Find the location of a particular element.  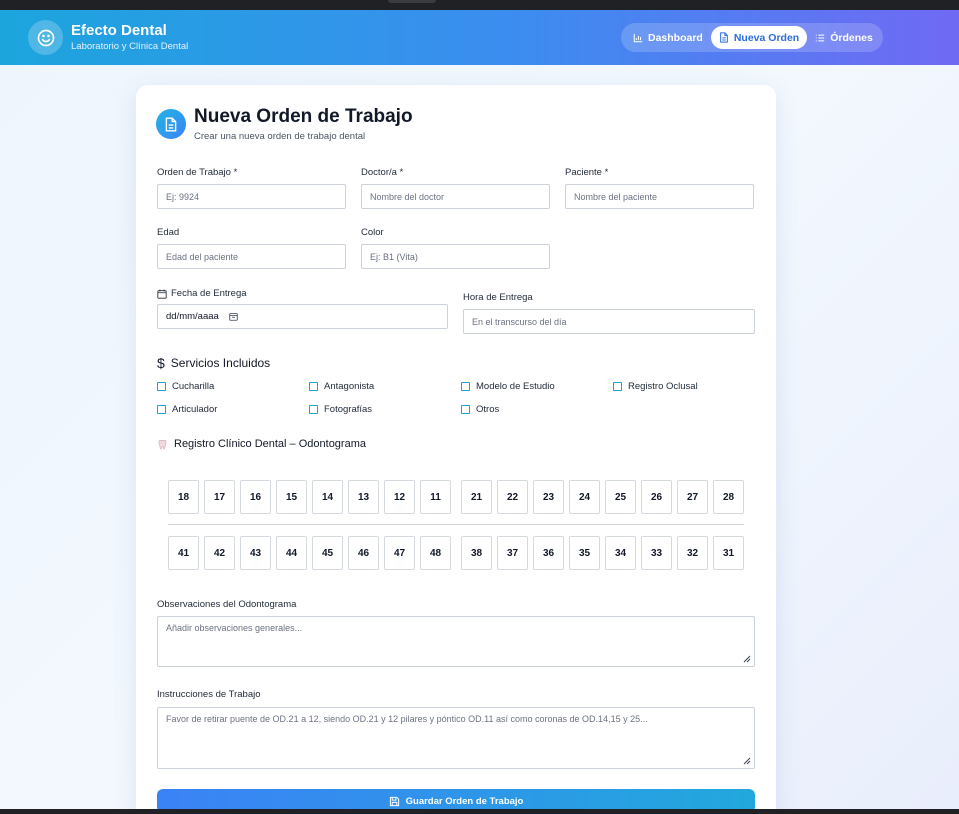

service-label: Antagonista is located at coordinates (349, 386).